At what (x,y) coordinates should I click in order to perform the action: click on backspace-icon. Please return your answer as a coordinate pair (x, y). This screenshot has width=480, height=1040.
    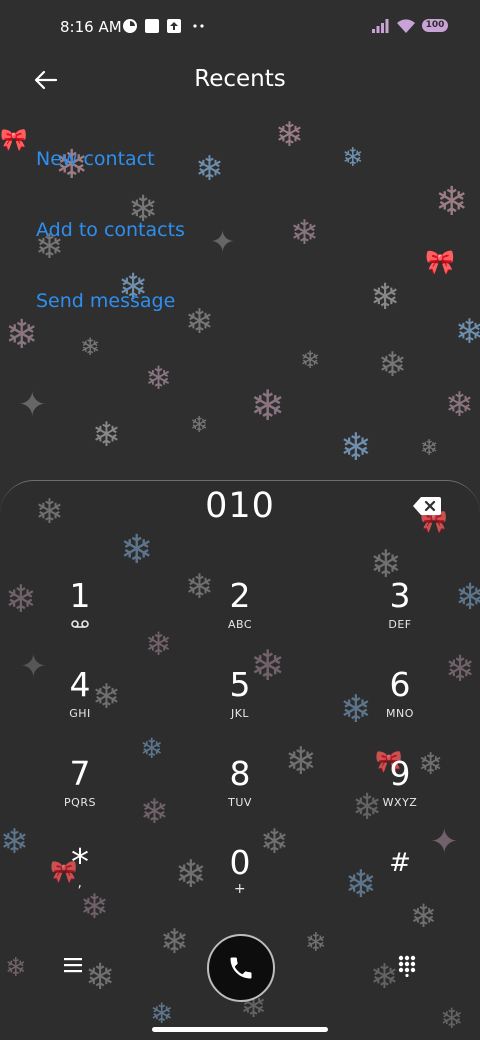
    Looking at the image, I should click on (427, 506).